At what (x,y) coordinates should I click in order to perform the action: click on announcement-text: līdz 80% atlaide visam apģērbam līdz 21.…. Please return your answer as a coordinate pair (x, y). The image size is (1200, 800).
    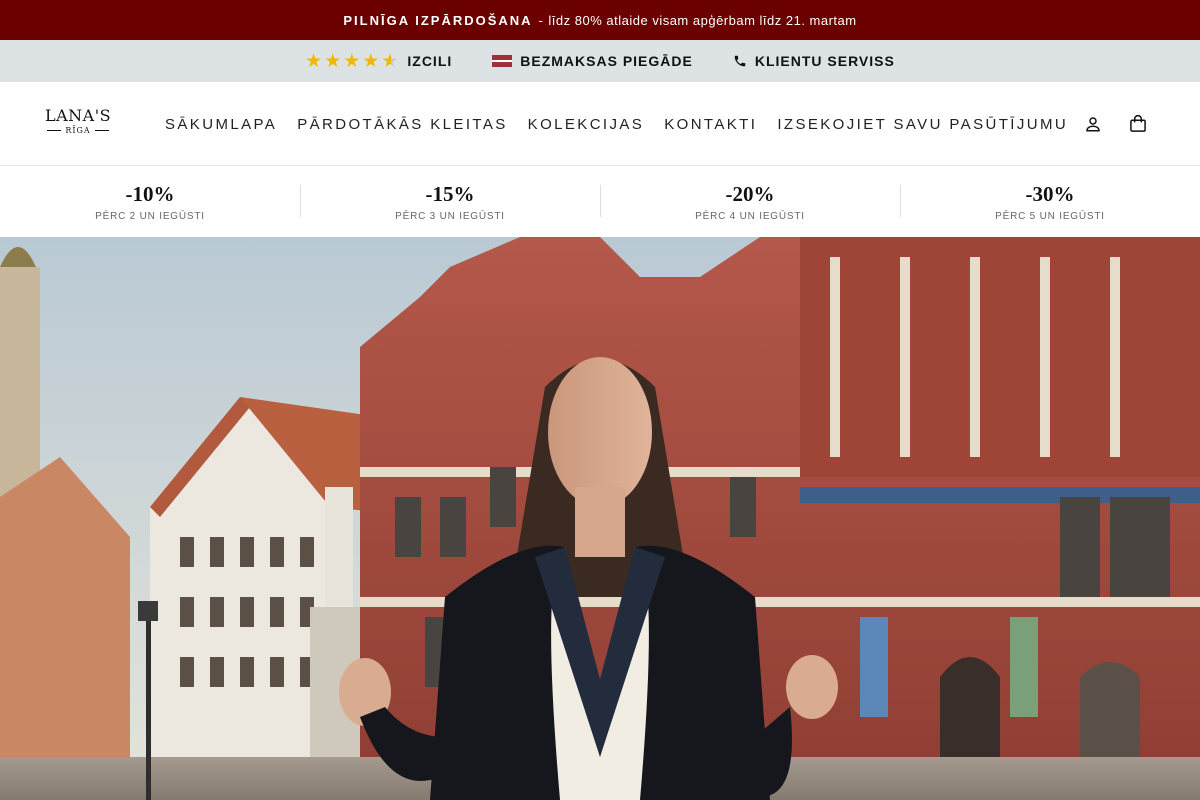
    Looking at the image, I should click on (702, 20).